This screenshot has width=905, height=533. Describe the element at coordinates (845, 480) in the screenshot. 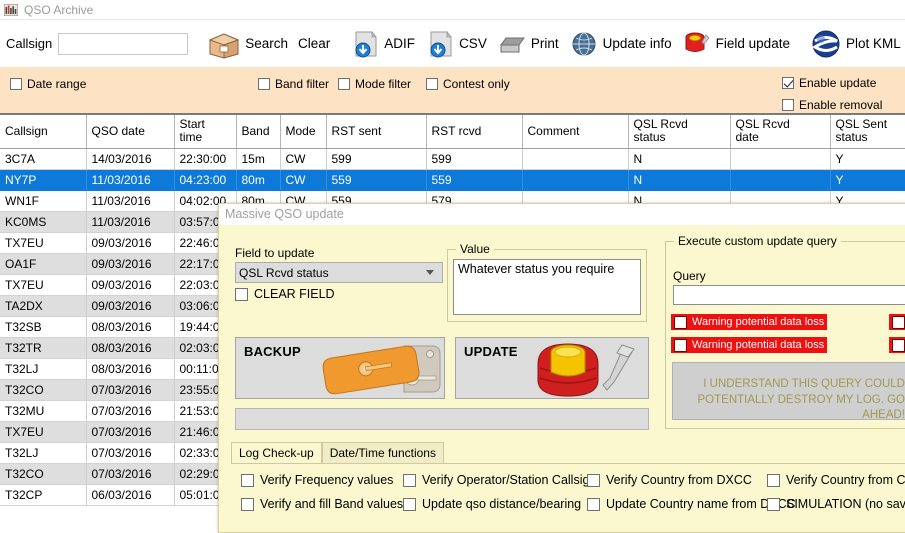

I see `checkup-verify-country-callsign-label: Verify Country from Callsign` at that location.